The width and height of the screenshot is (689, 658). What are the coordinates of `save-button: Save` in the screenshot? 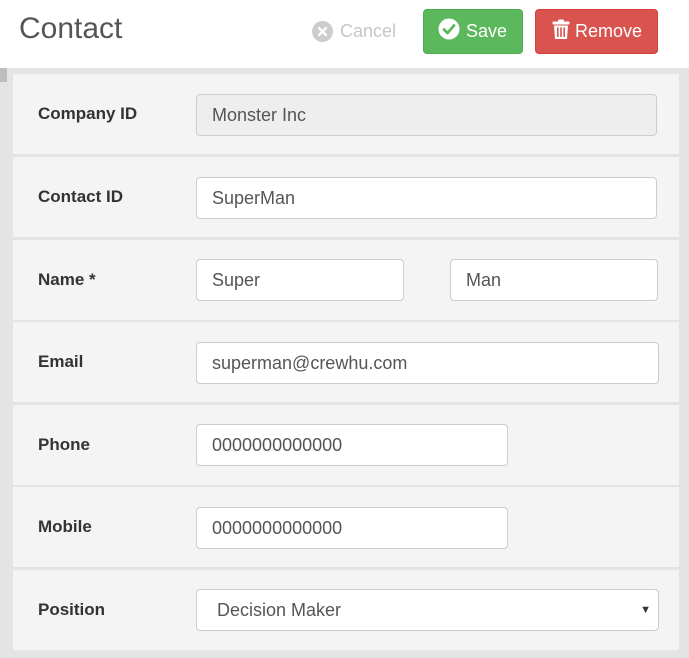 It's located at (473, 31).